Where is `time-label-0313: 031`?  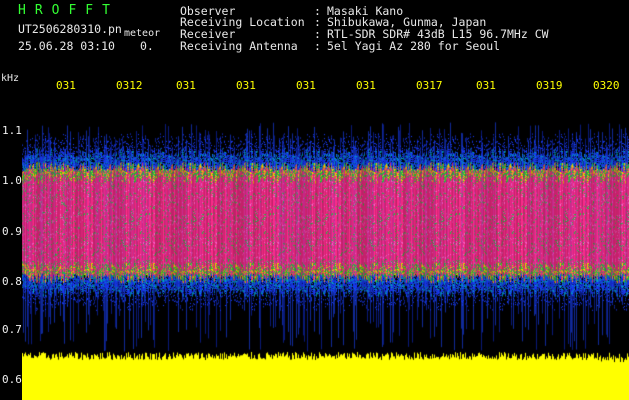
time-label-0313: 031 is located at coordinates (186, 85).